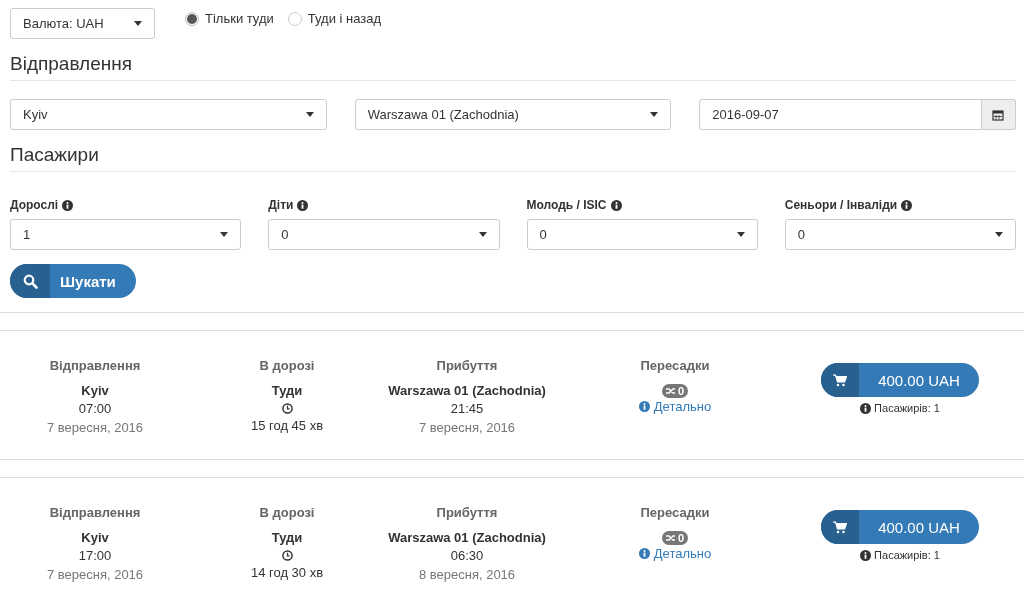 The image size is (1024, 591). Describe the element at coordinates (566, 205) in the screenshot. I see `field-label: Молодь / ISIC` at that location.